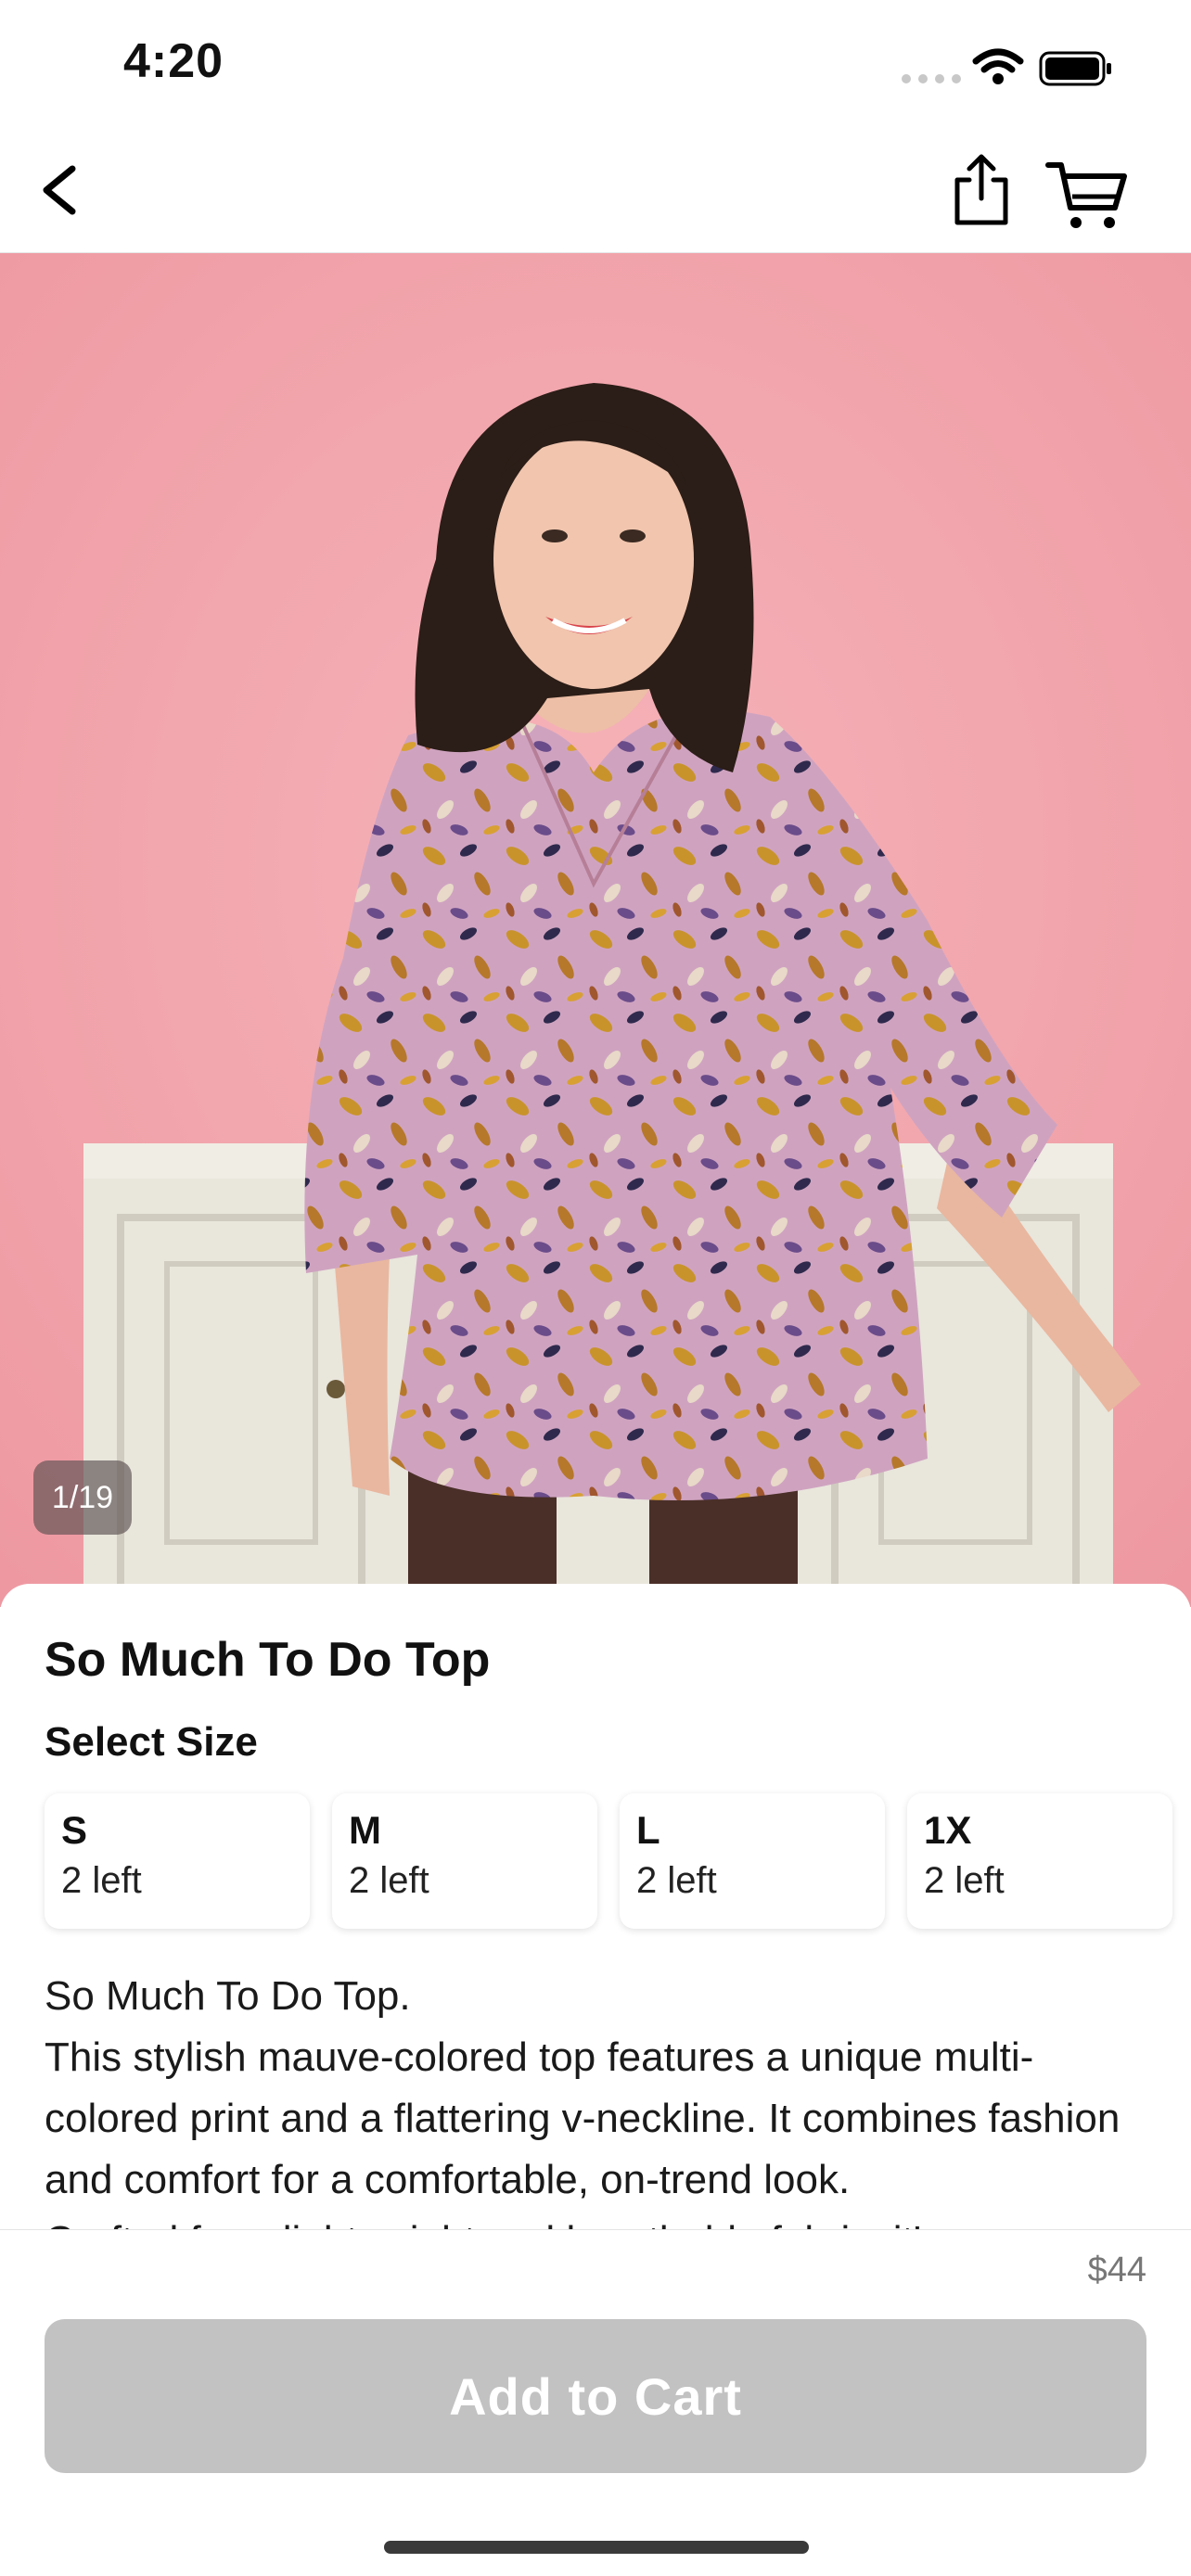 The width and height of the screenshot is (1191, 2576). Describe the element at coordinates (365, 1830) in the screenshot. I see `size-label: M` at that location.